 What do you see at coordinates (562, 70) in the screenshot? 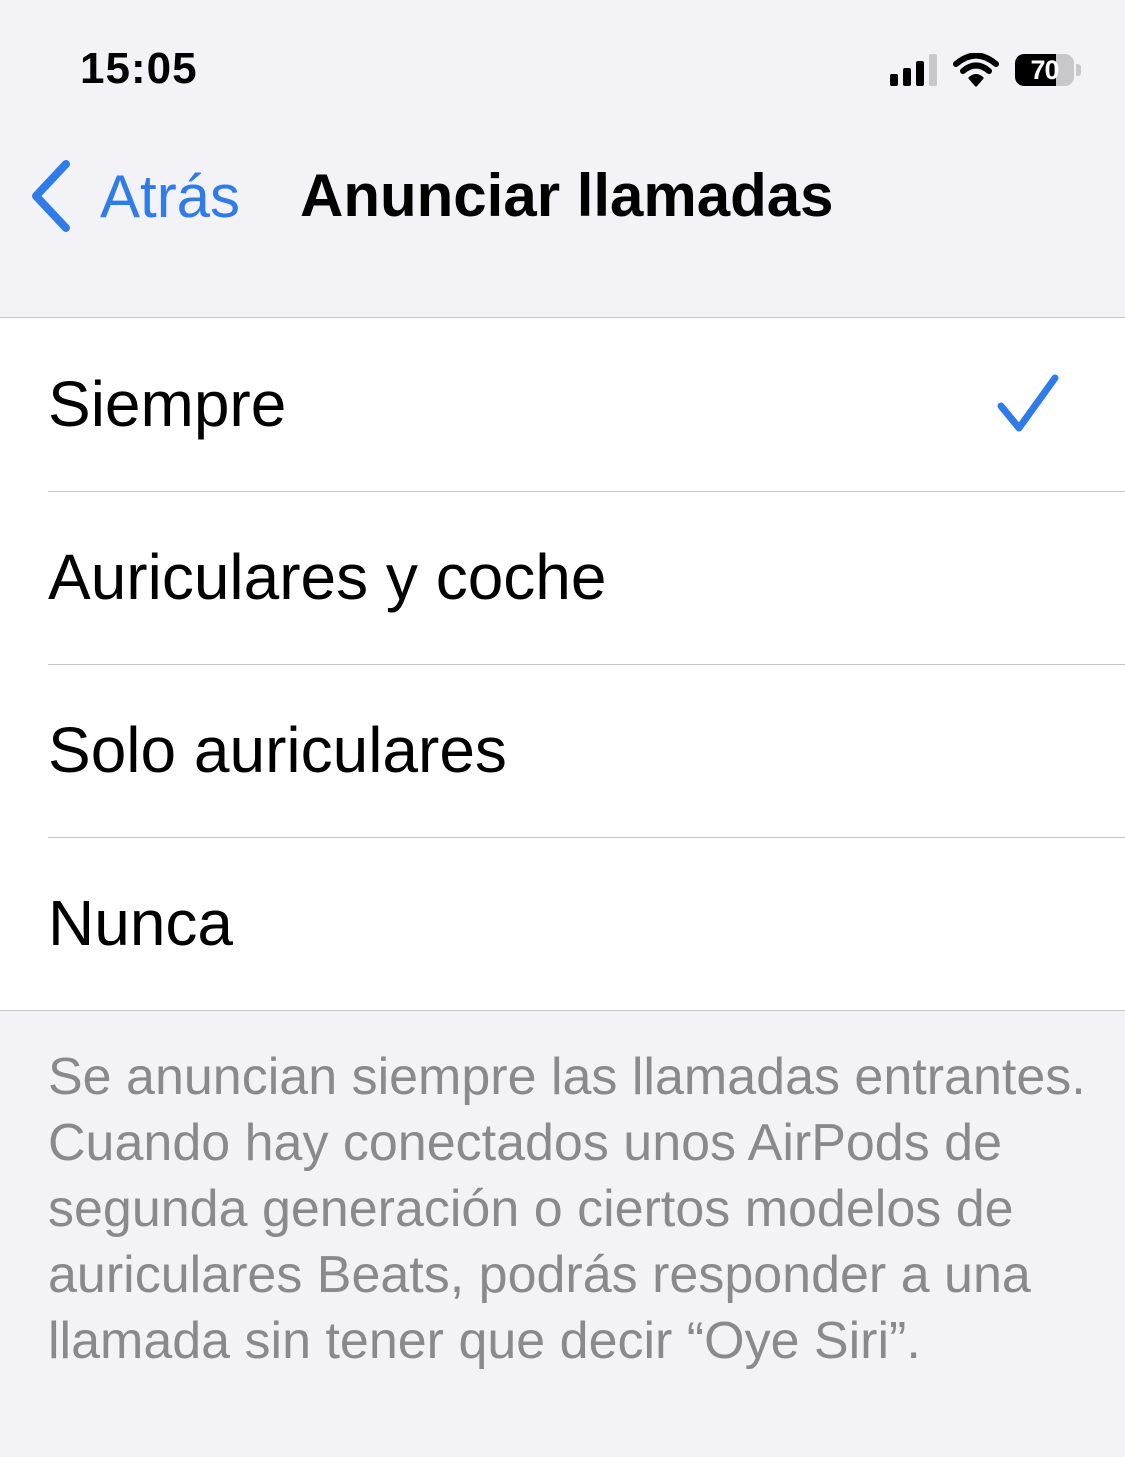
I see `status-bar: 15:05 70` at bounding box center [562, 70].